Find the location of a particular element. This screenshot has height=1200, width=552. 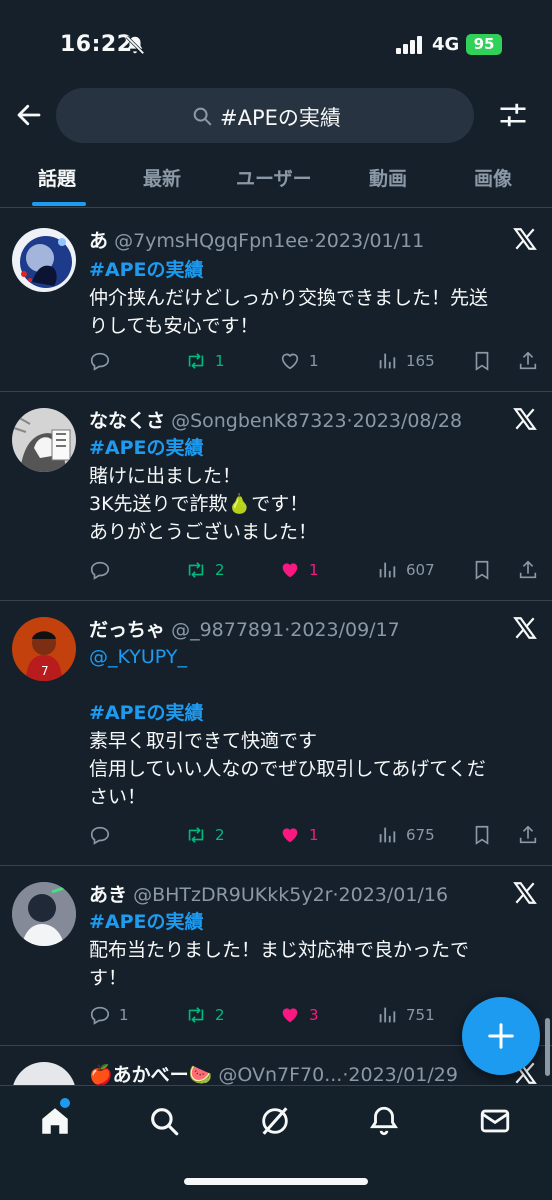

tweet-date: 2023/09/17 is located at coordinates (345, 630).